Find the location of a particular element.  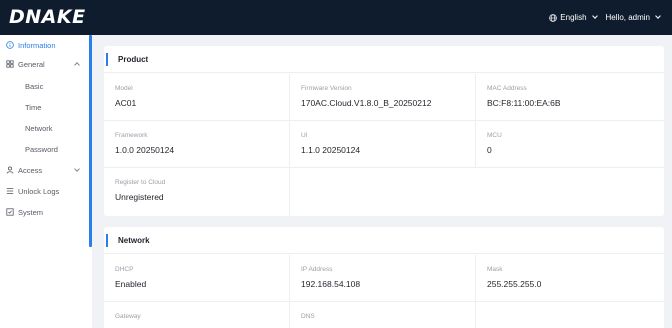

sidebar-item-system: System is located at coordinates (44, 212).